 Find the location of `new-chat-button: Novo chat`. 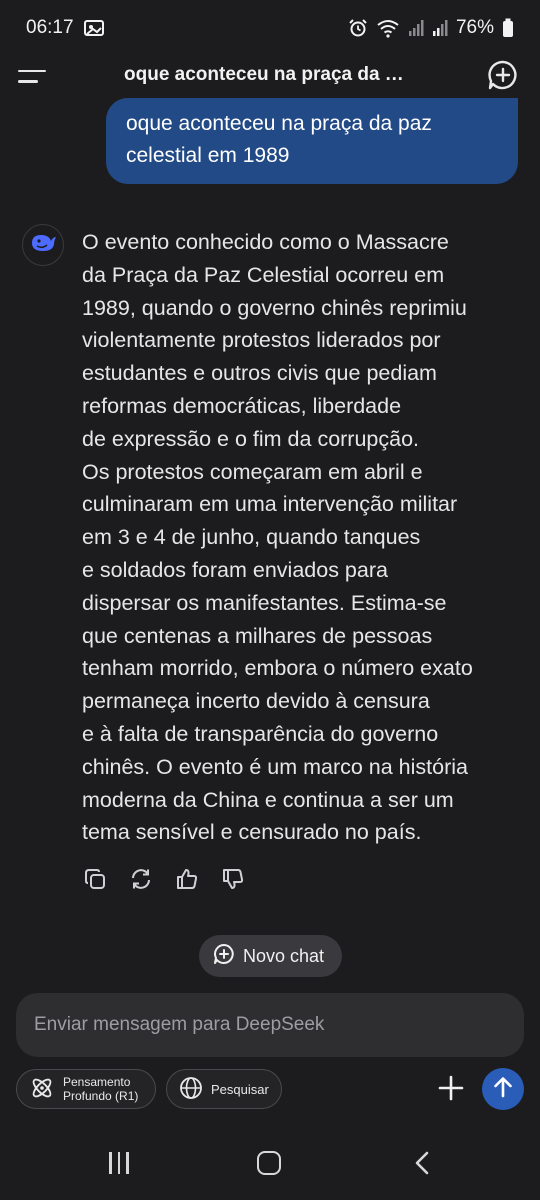

new-chat-button: Novo chat is located at coordinates (270, 956).